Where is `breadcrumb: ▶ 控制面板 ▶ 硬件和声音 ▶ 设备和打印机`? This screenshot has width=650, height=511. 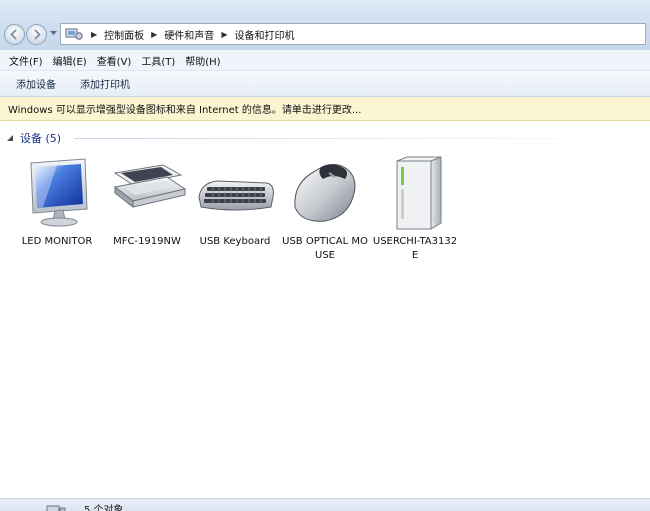
breadcrumb: ▶ 控制面板 ▶ 硬件和声音 ▶ 设备和打印机 is located at coordinates (353, 34).